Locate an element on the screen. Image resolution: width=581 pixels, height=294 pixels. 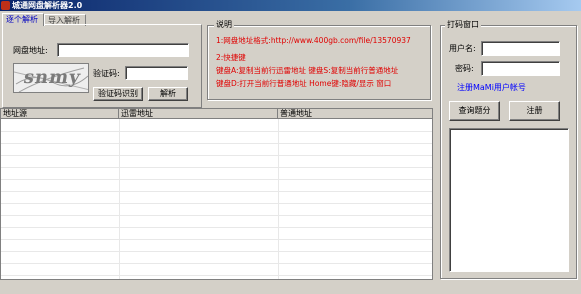
code-label: 验证码: is located at coordinates (106, 73).